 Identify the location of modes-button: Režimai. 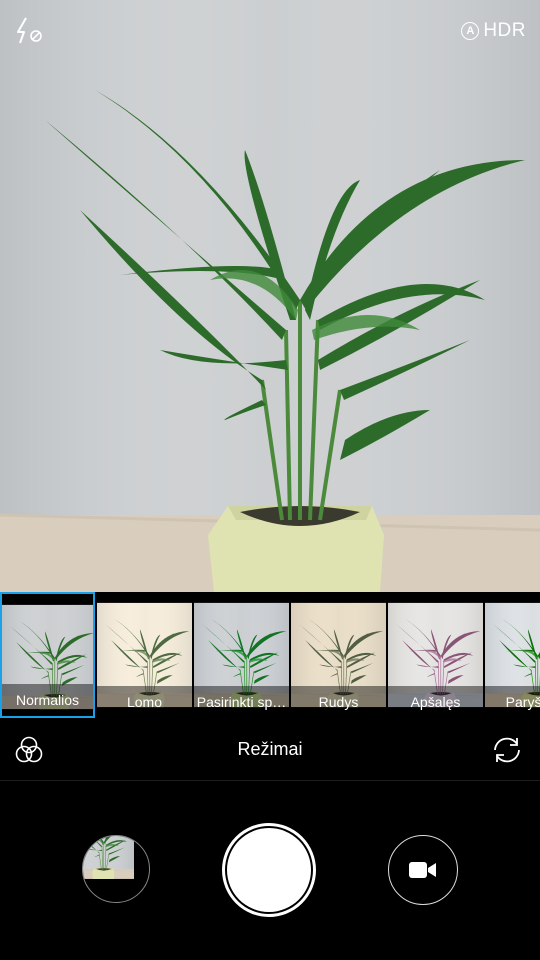
(269, 749).